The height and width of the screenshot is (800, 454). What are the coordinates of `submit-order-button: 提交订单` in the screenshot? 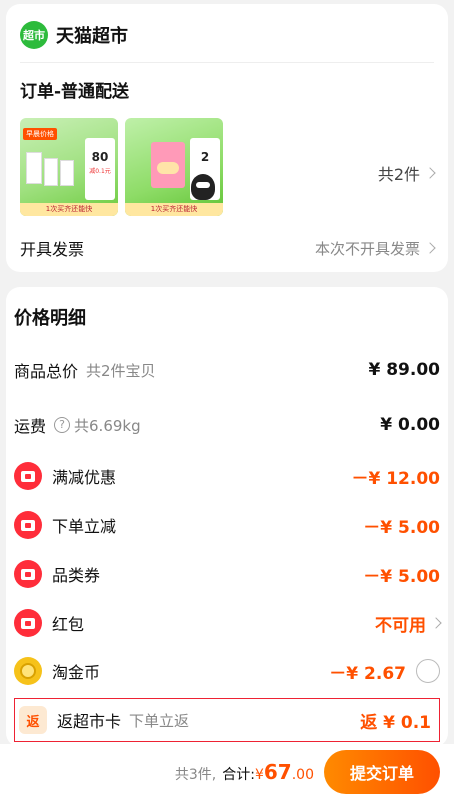 It's located at (382, 772).